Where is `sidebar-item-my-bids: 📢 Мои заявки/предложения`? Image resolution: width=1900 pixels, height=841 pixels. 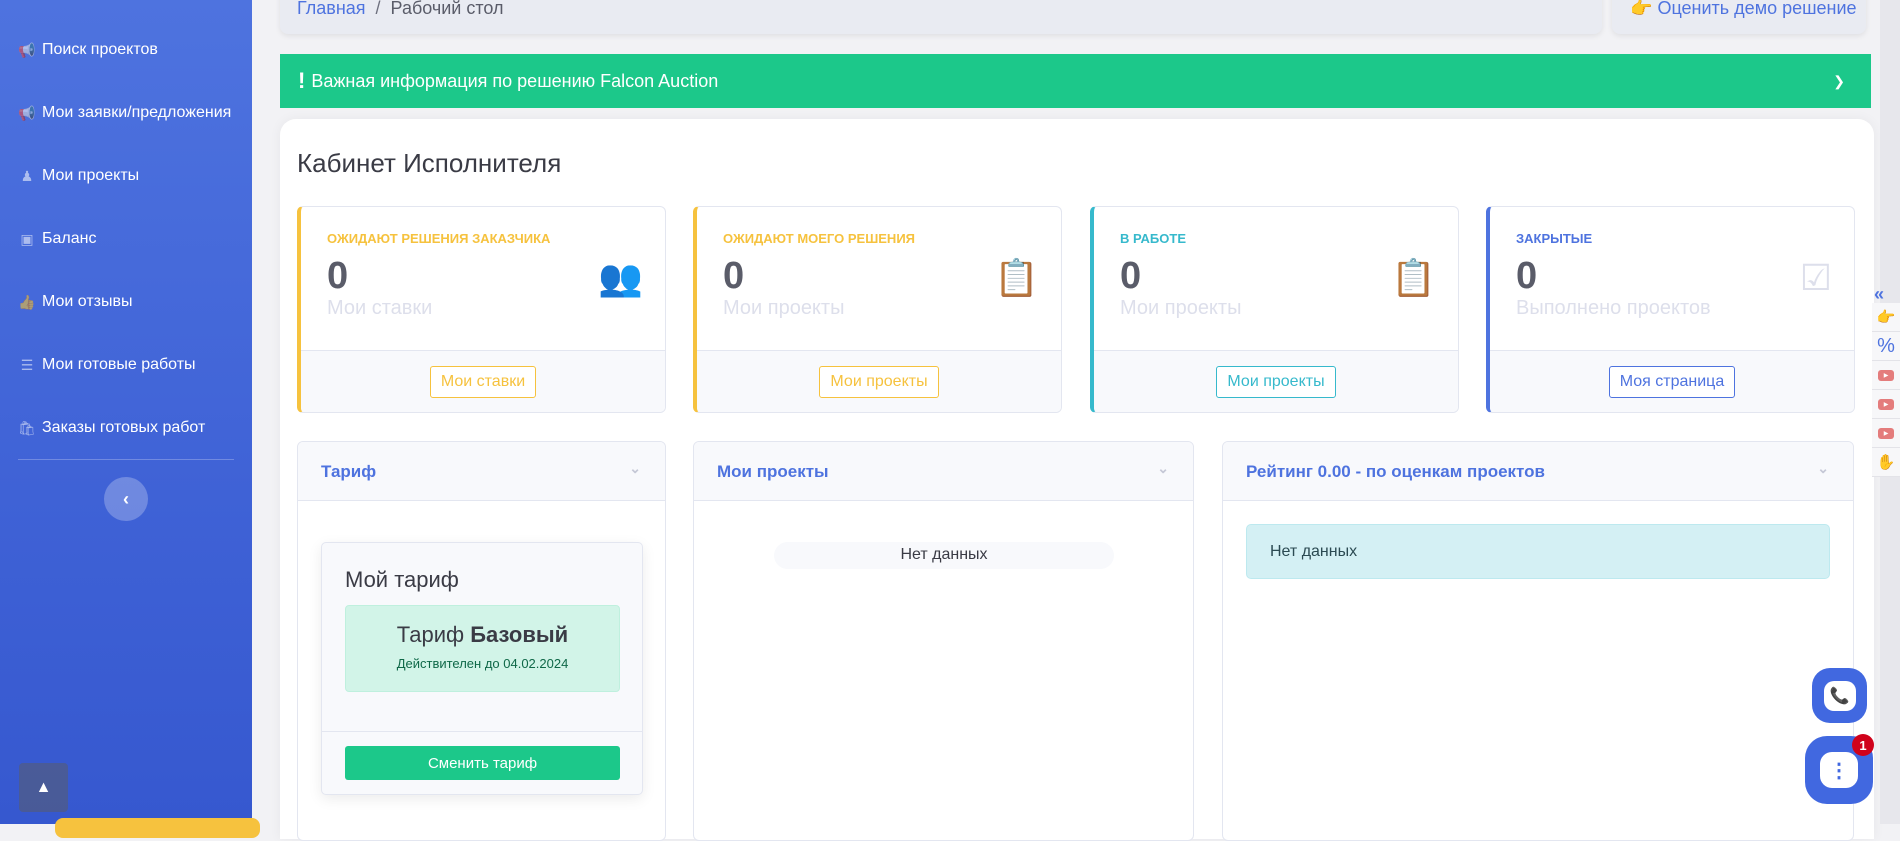
sidebar-item-my-bids: 📢 Мои заявки/предложения is located at coordinates (124, 113).